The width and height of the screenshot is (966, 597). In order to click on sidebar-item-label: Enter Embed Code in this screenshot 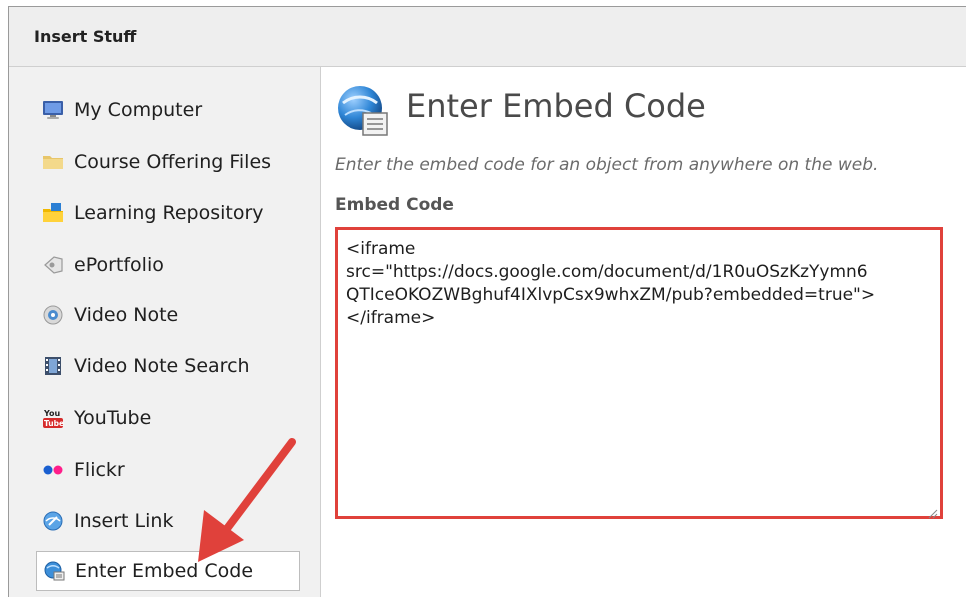, I will do `click(164, 571)`.